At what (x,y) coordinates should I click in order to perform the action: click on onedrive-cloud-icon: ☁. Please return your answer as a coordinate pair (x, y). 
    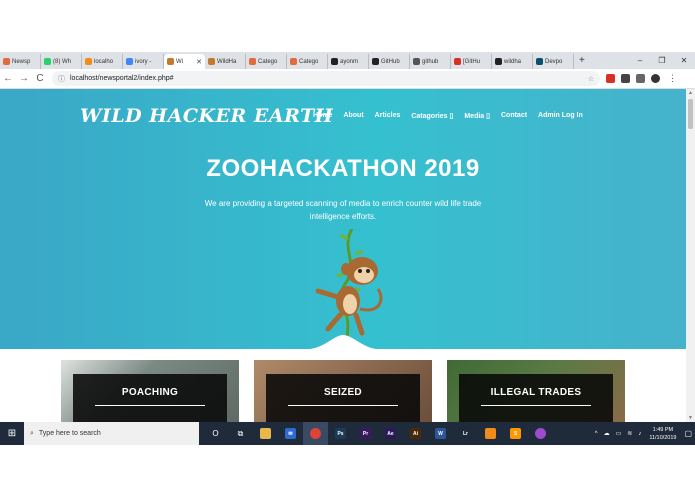
    Looking at the image, I should click on (607, 433).